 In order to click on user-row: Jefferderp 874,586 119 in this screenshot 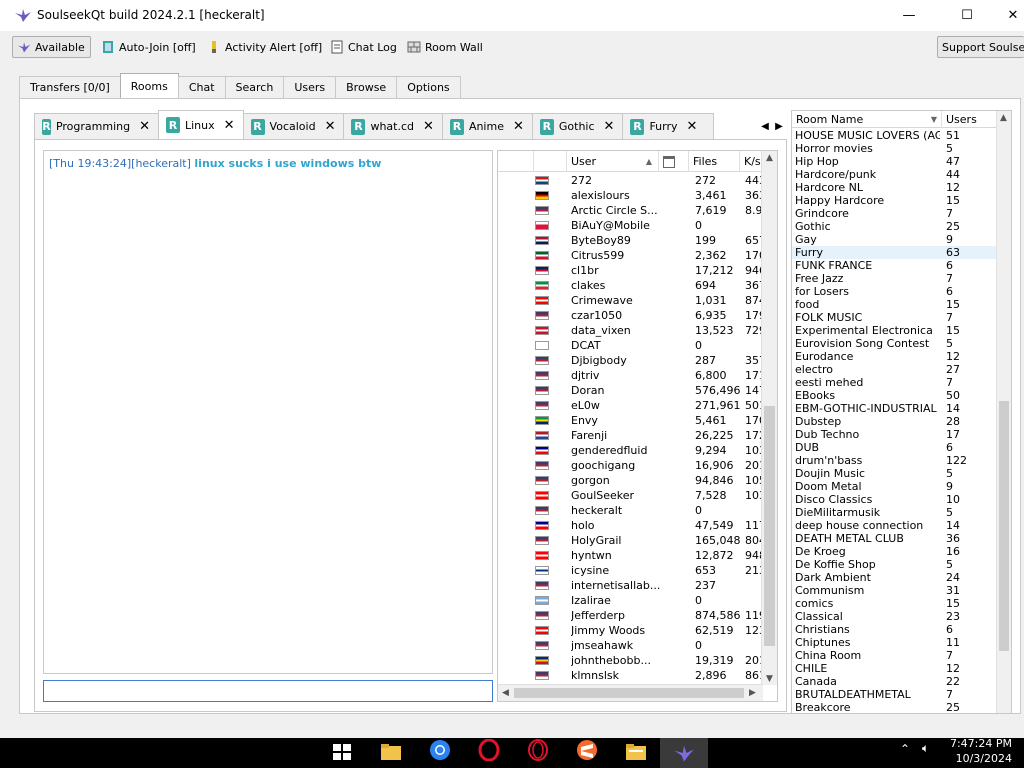, I will do `click(630, 615)`.